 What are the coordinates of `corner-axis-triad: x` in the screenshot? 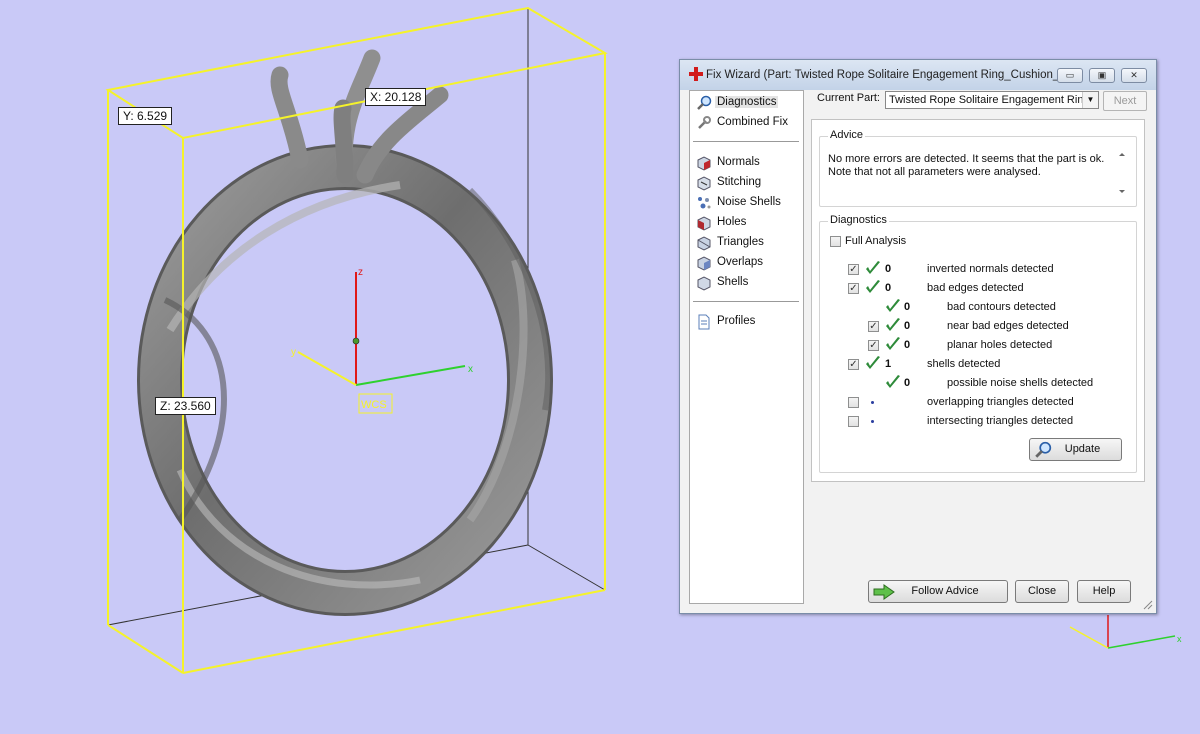 It's located at (1125, 632).